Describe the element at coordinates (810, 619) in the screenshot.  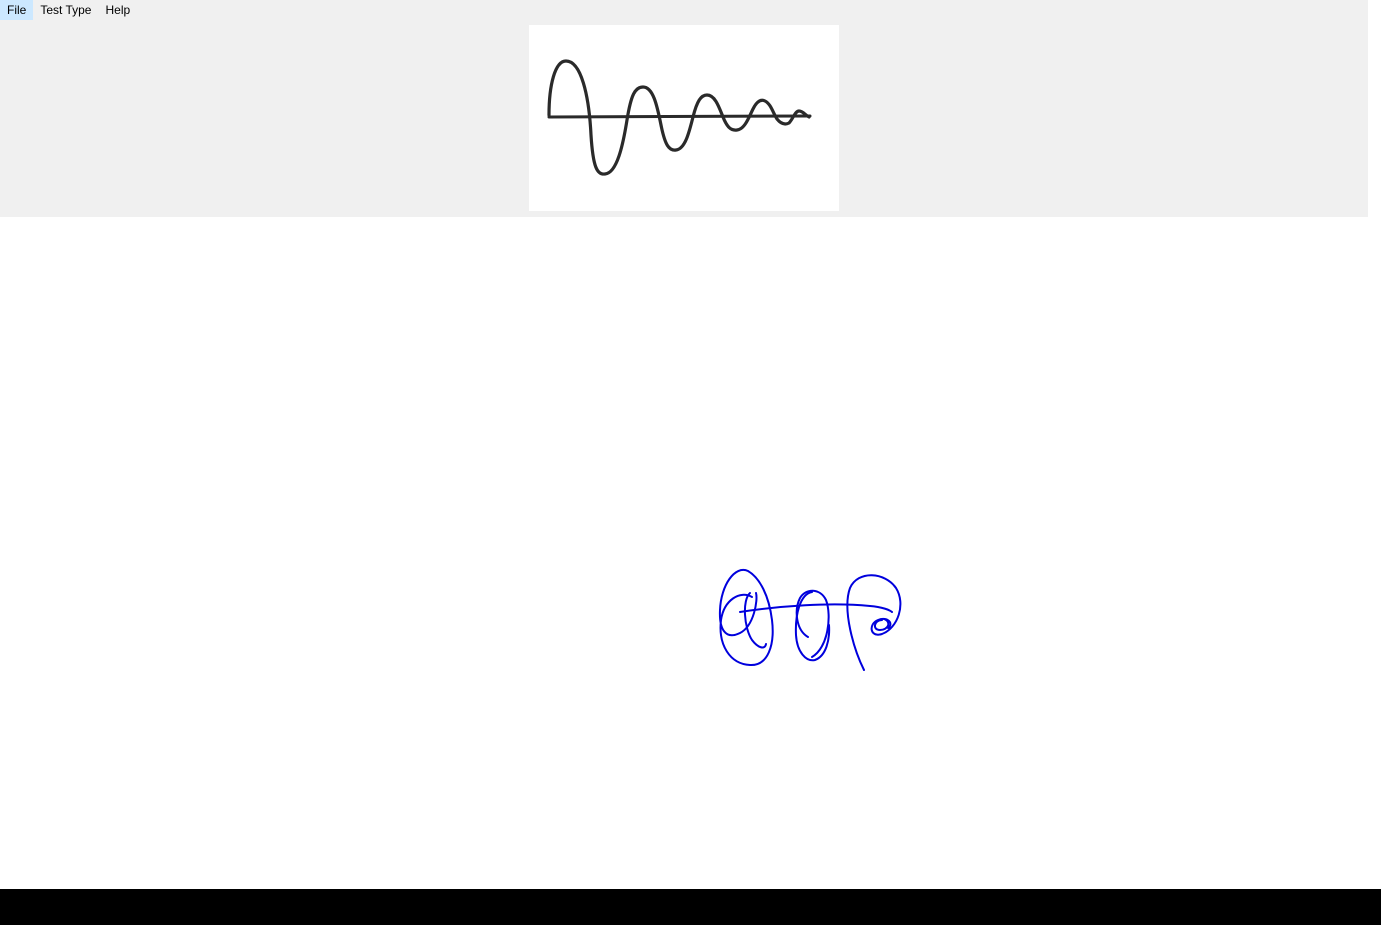
I see `handwritten-scribble` at that location.